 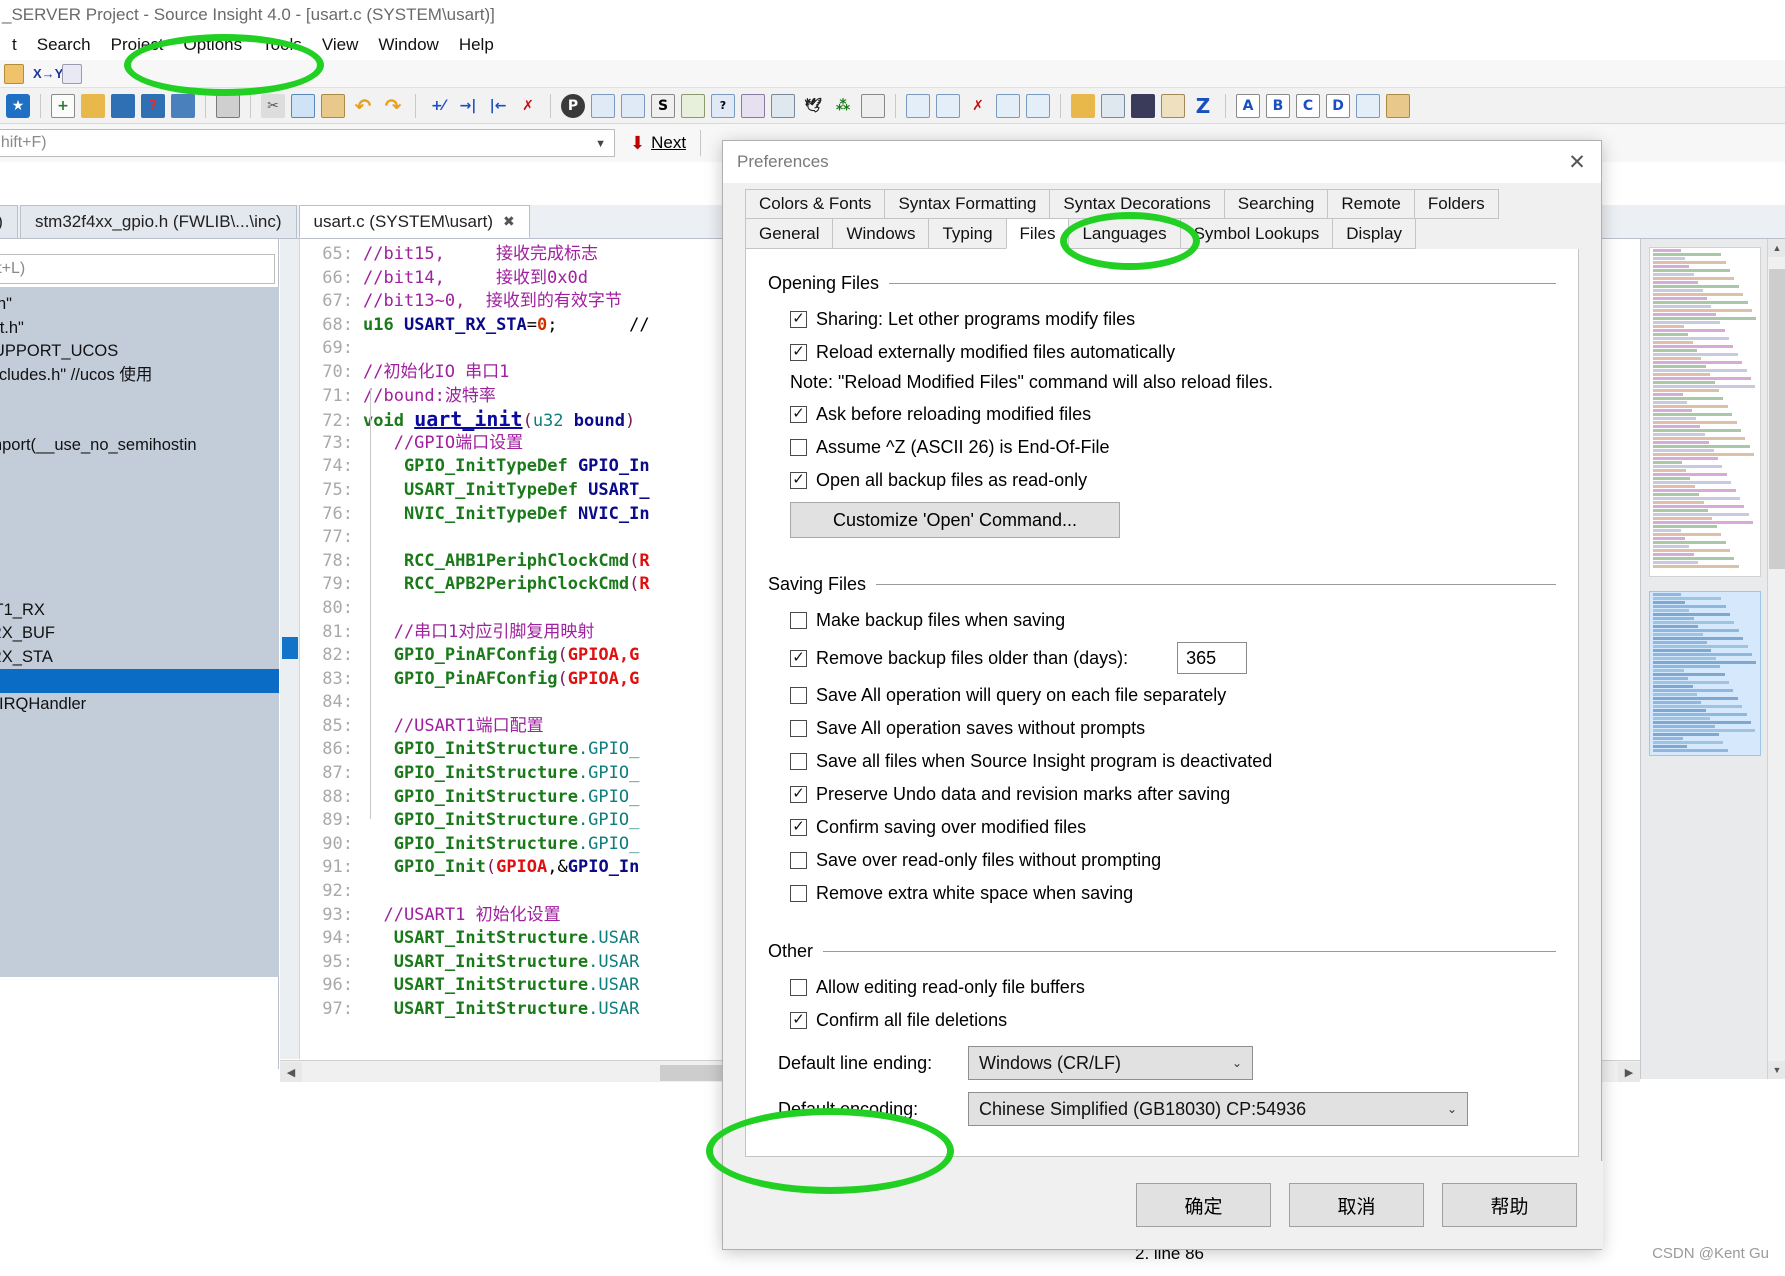 What do you see at coordinates (153, 105) in the screenshot?
I see `save-as-icon: ?` at bounding box center [153, 105].